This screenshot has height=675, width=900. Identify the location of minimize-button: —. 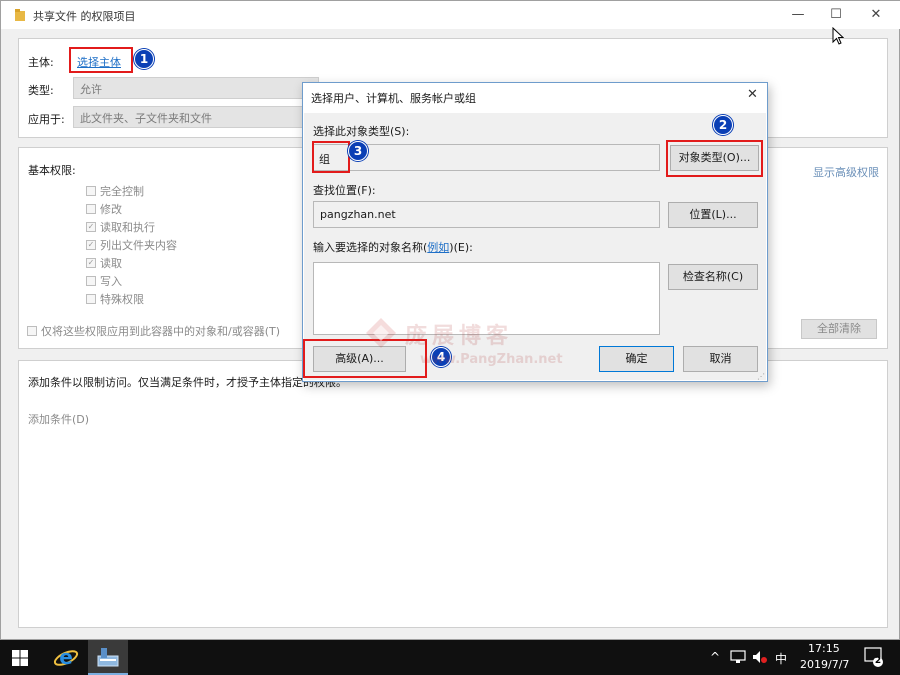
(798, 15).